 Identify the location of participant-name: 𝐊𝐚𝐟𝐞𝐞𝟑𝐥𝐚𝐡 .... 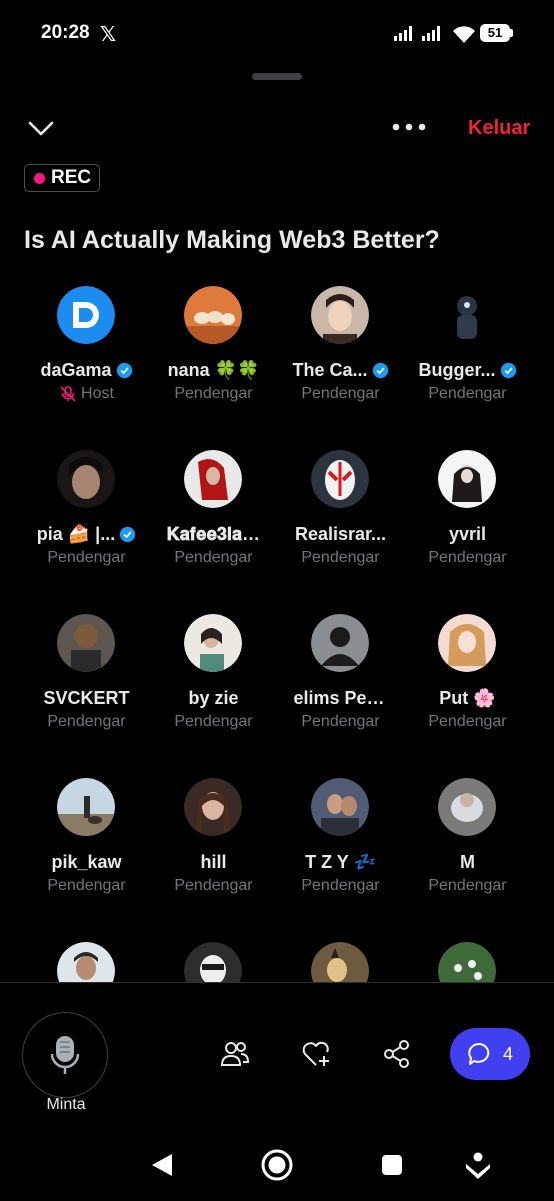
(213, 534).